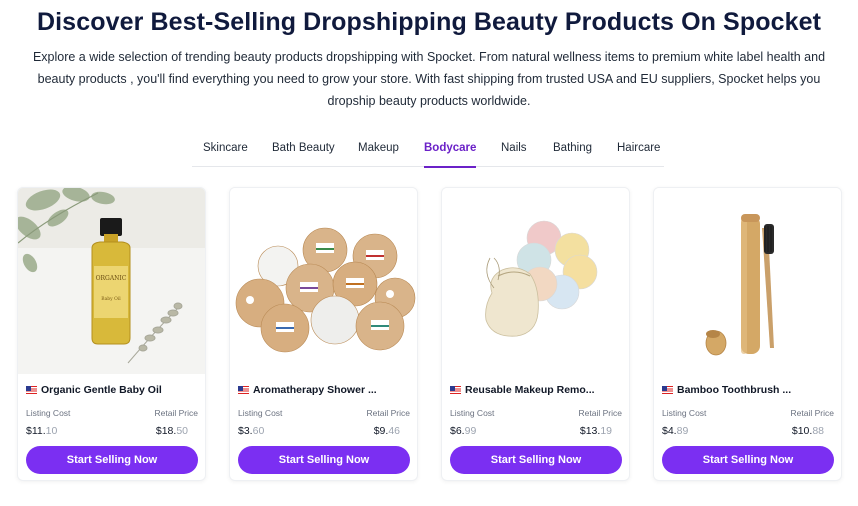 This screenshot has height=506, width=858. I want to click on tab-makeup: Makeup, so click(378, 153).